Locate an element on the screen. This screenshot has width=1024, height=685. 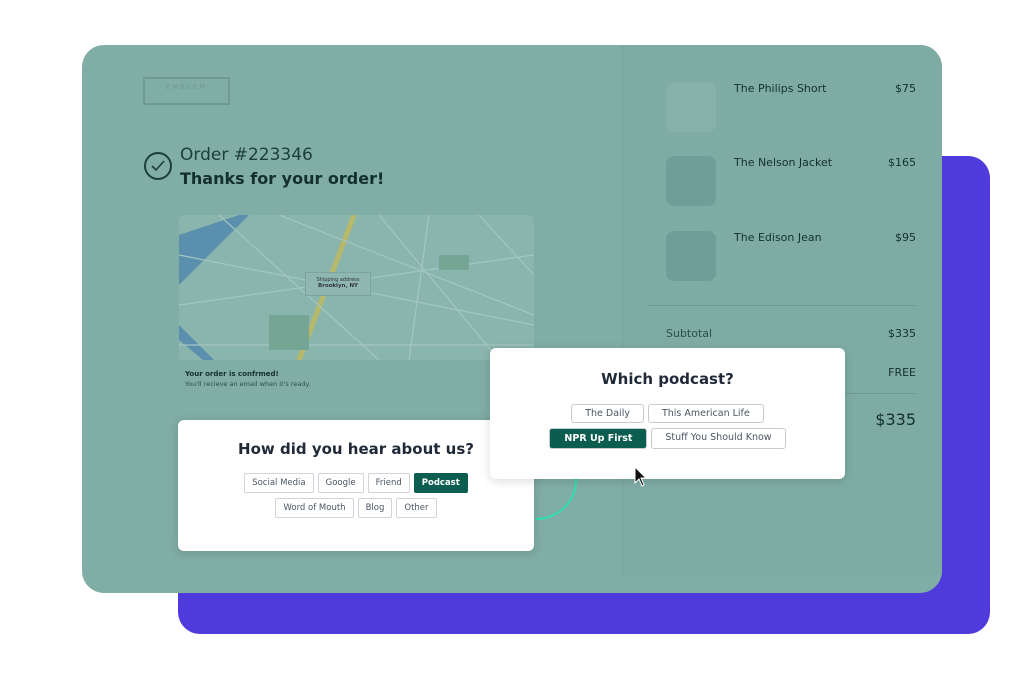
confirmation-subtitle: You'll recieve an email when it's ready. is located at coordinates (248, 384).